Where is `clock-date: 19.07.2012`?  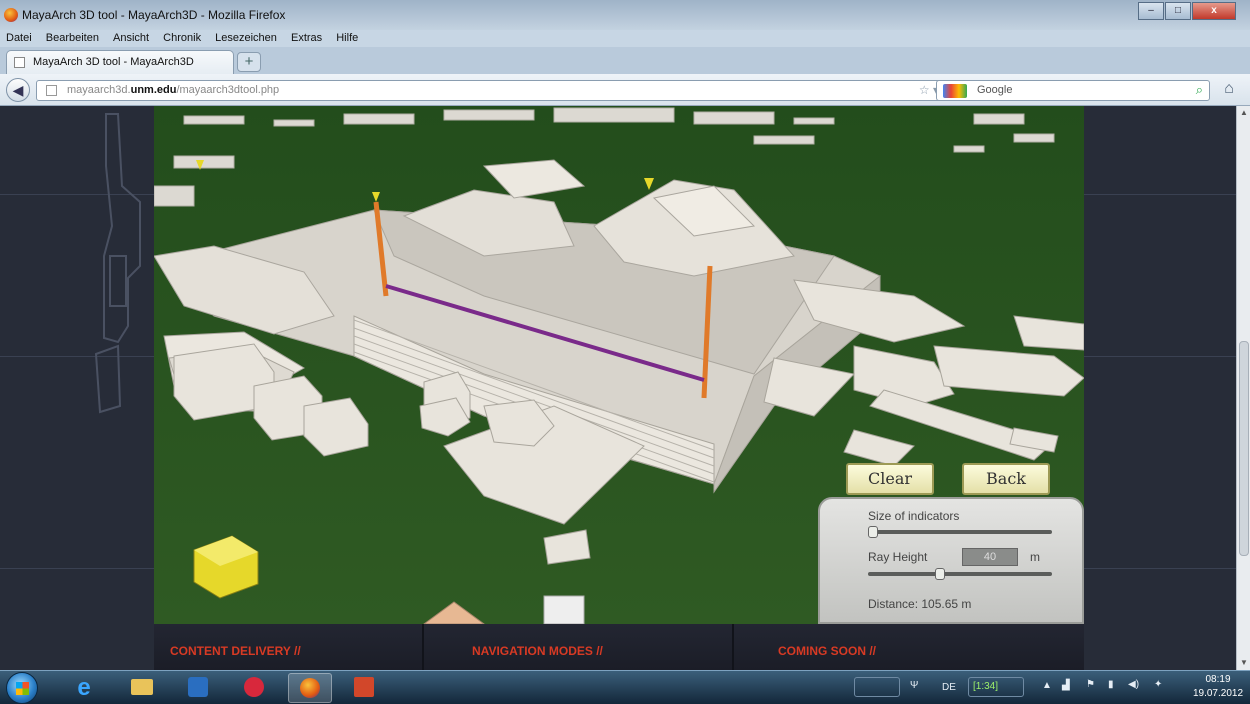
clock-date: 19.07.2012 is located at coordinates (1218, 693).